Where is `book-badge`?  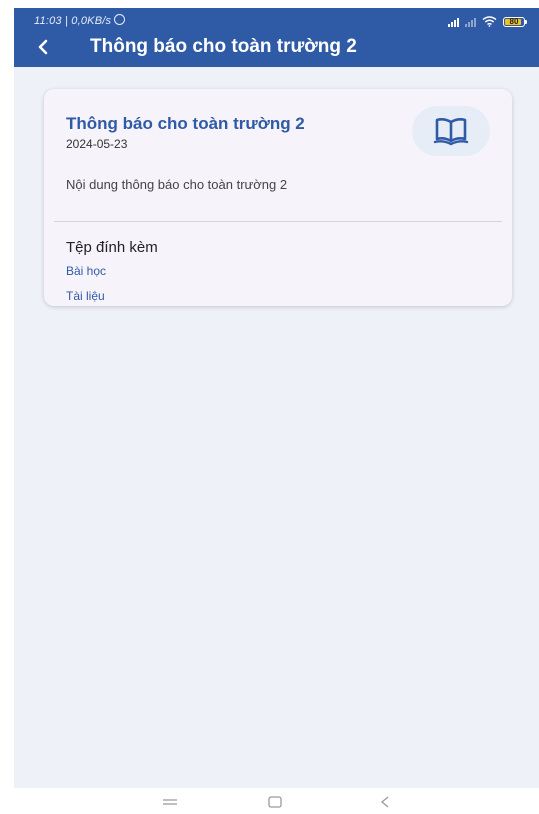
book-badge is located at coordinates (451, 131).